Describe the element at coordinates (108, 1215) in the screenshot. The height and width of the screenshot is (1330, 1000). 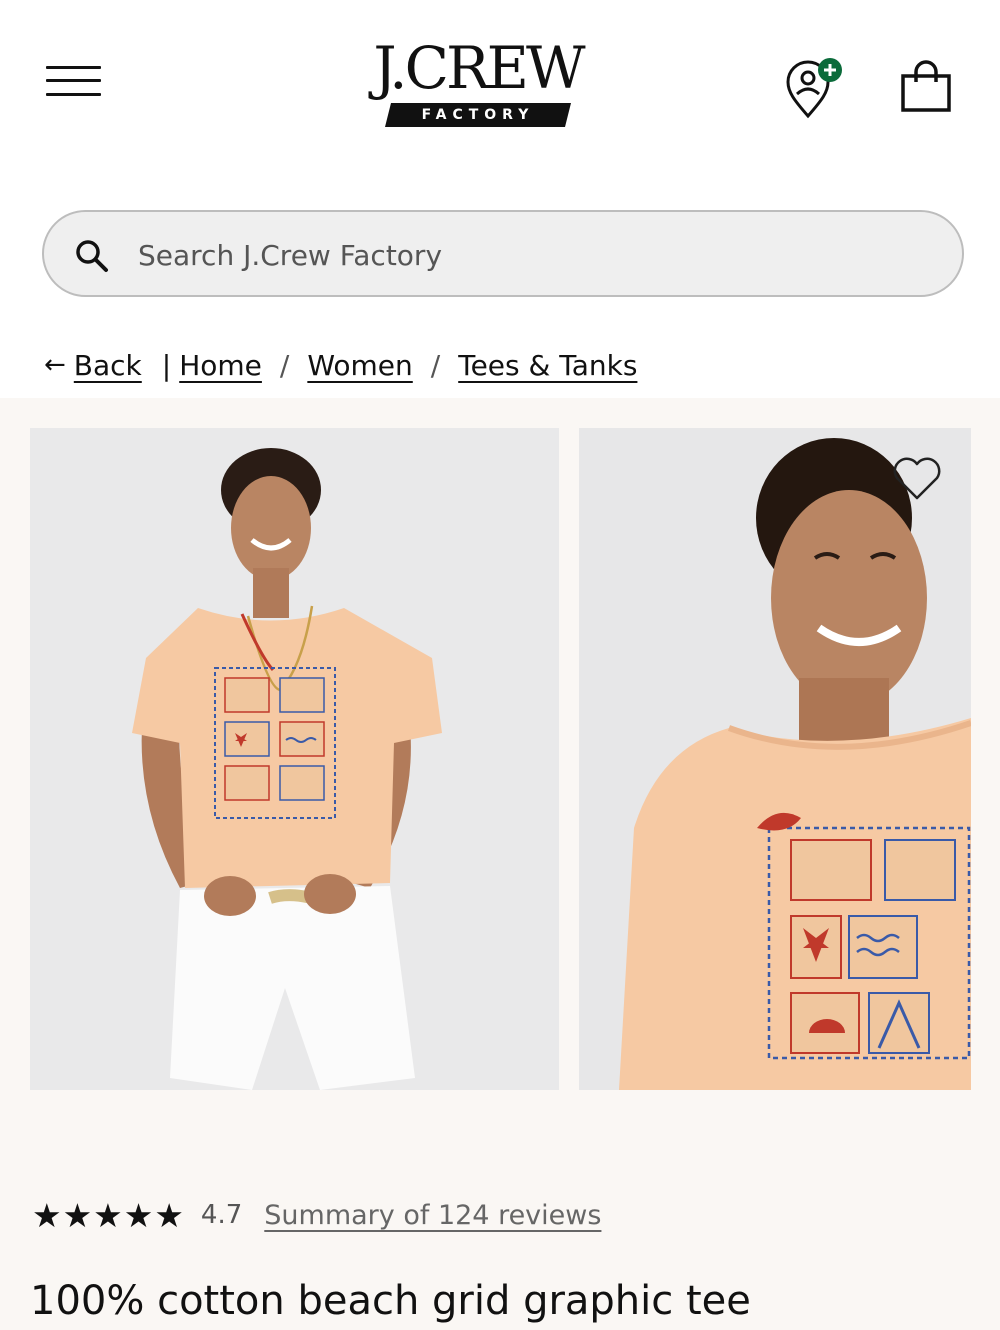
I see `star-rating: ★★★★★` at that location.